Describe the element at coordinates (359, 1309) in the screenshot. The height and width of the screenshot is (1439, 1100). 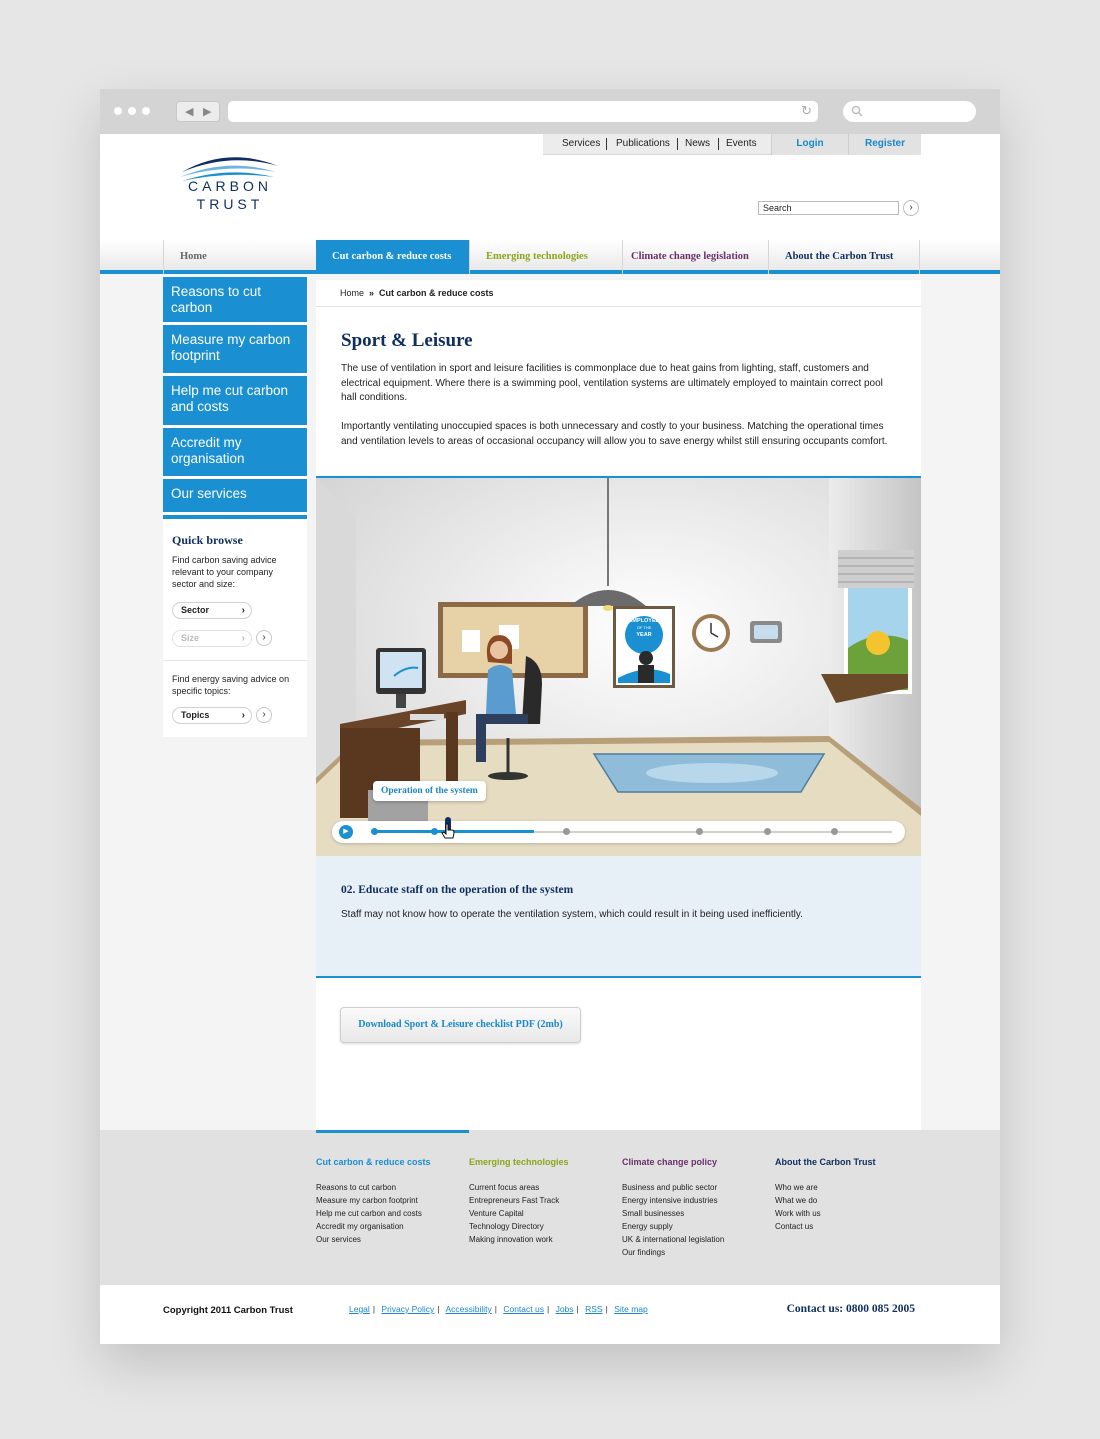
I see `legal-link: Legal` at that location.